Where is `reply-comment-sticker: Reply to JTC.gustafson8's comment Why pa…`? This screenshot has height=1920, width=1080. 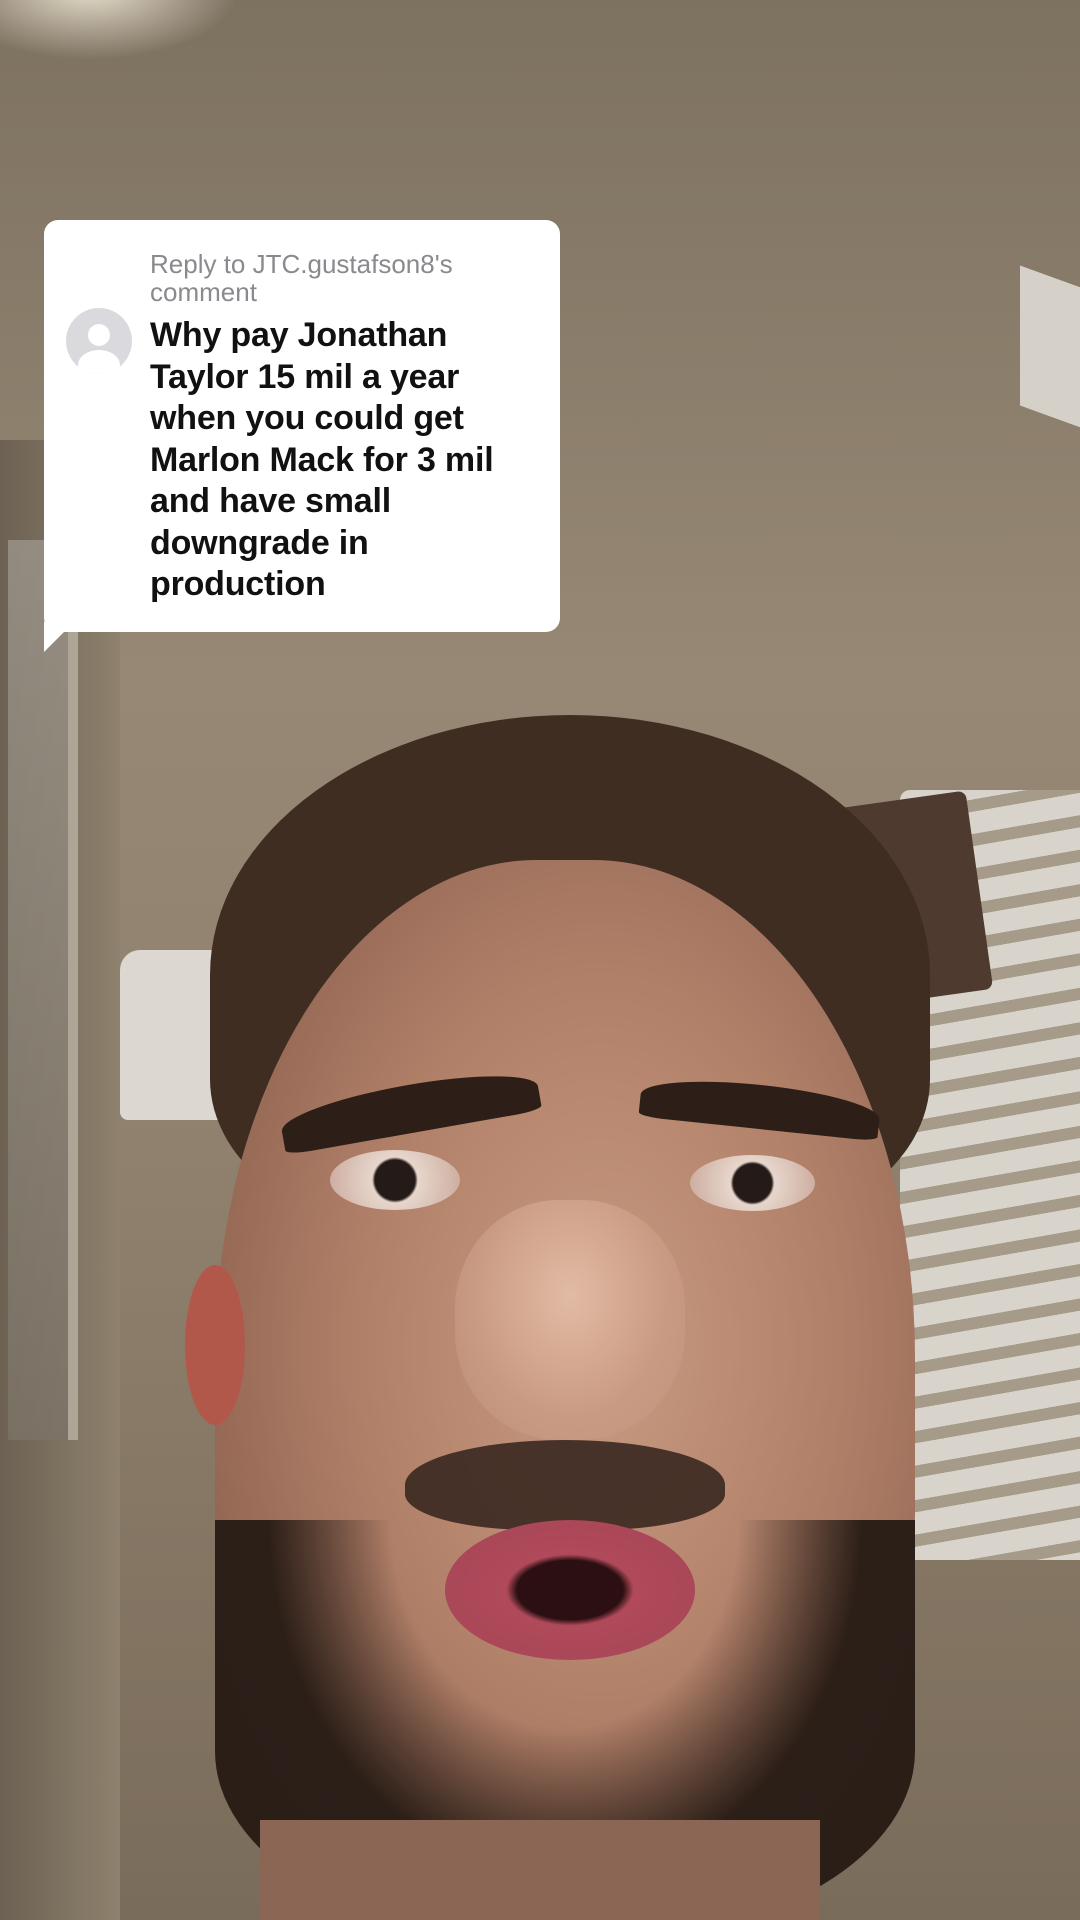
reply-comment-sticker: Reply to JTC.gustafson8's comment Why pa… is located at coordinates (302, 426).